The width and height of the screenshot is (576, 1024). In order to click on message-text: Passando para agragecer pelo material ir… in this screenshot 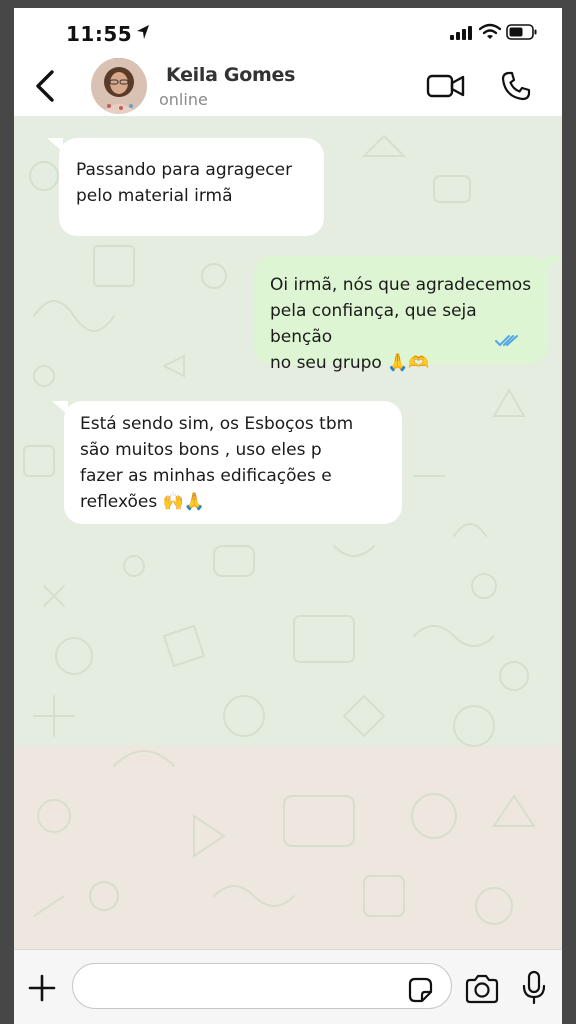, I will do `click(184, 183)`.